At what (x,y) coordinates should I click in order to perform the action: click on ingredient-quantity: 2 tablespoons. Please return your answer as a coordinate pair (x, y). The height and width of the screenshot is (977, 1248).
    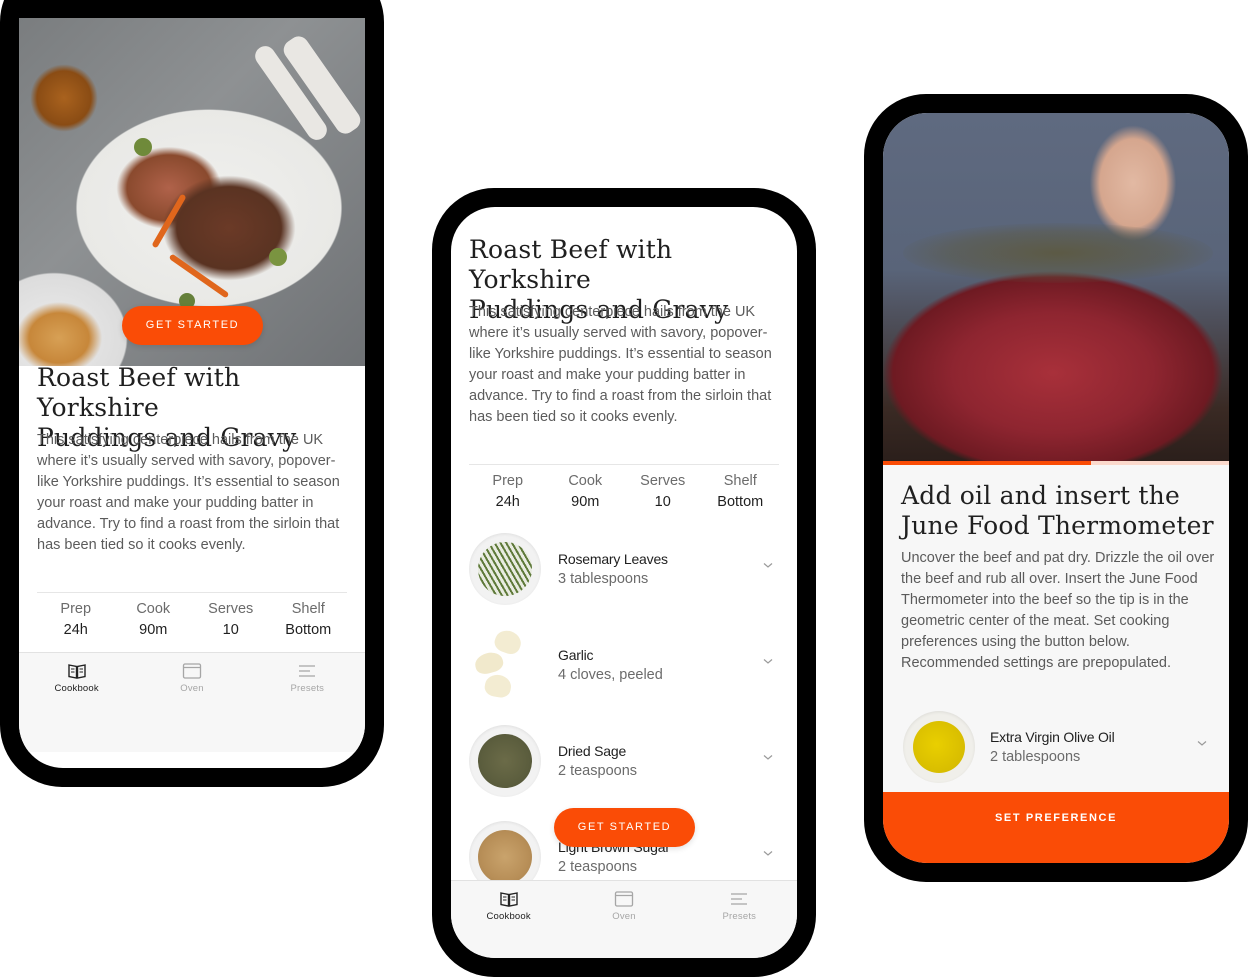
    Looking at the image, I should click on (1035, 757).